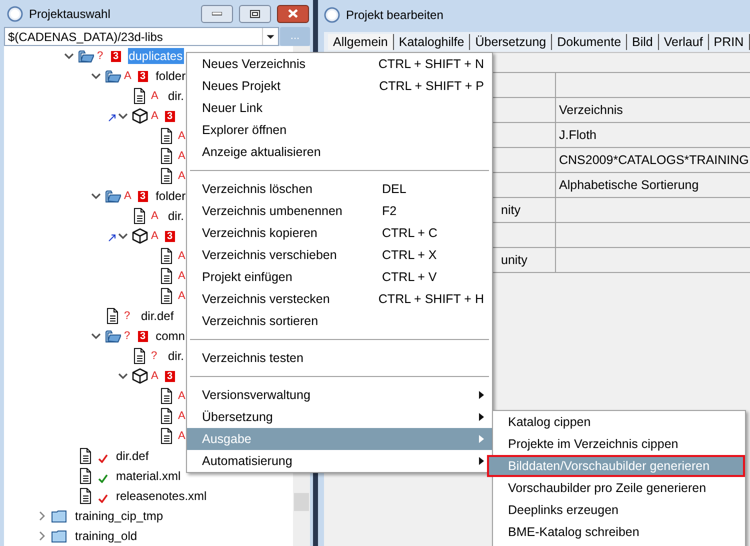  I want to click on minimize-icon, so click(217, 14).